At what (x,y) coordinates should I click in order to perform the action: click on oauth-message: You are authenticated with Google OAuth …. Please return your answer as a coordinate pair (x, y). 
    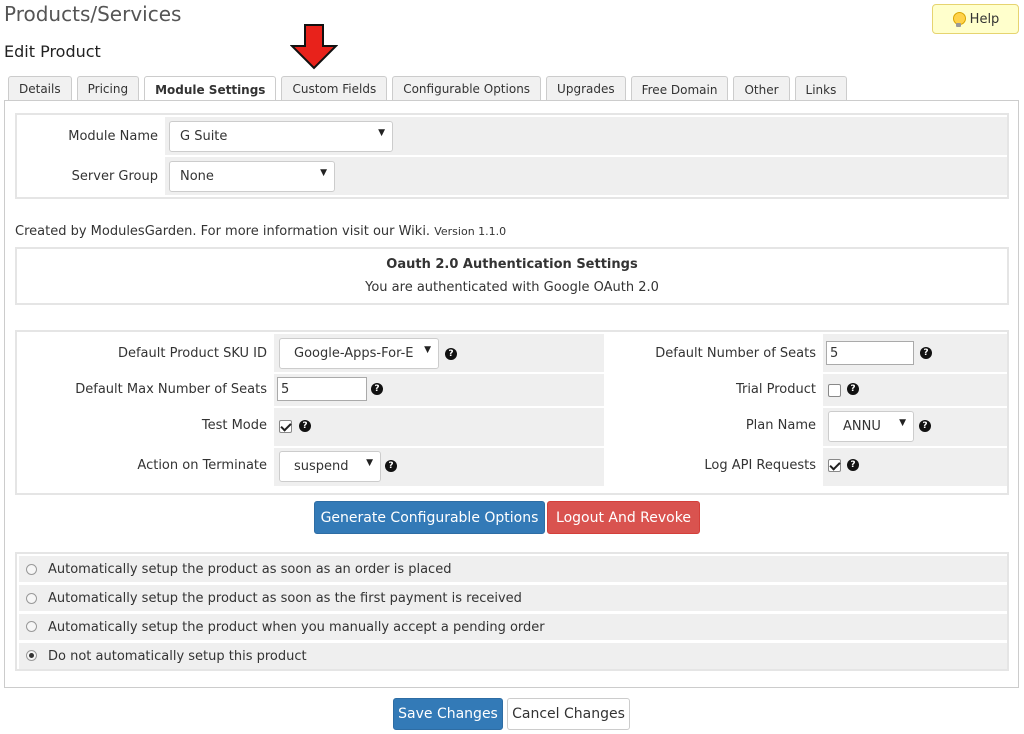
    Looking at the image, I should click on (512, 287).